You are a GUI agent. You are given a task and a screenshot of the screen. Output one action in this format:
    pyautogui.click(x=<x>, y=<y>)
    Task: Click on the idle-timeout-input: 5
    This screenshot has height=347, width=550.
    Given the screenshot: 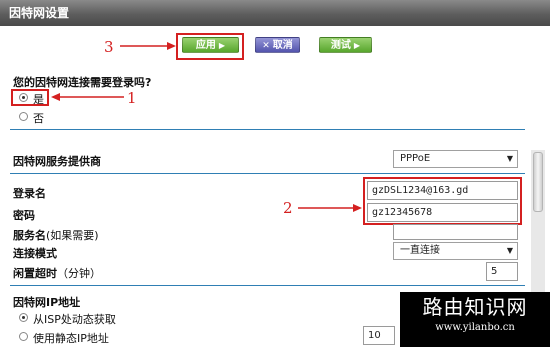 What is the action you would take?
    pyautogui.click(x=502, y=271)
    